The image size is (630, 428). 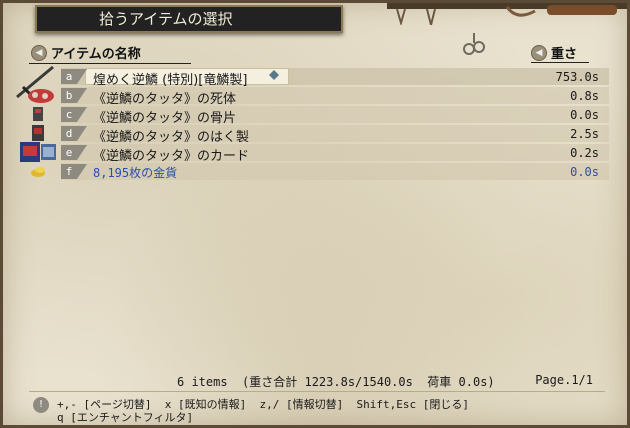 I want to click on list-item: f 8,195枚の金貨 0.0s, so click(x=316, y=171).